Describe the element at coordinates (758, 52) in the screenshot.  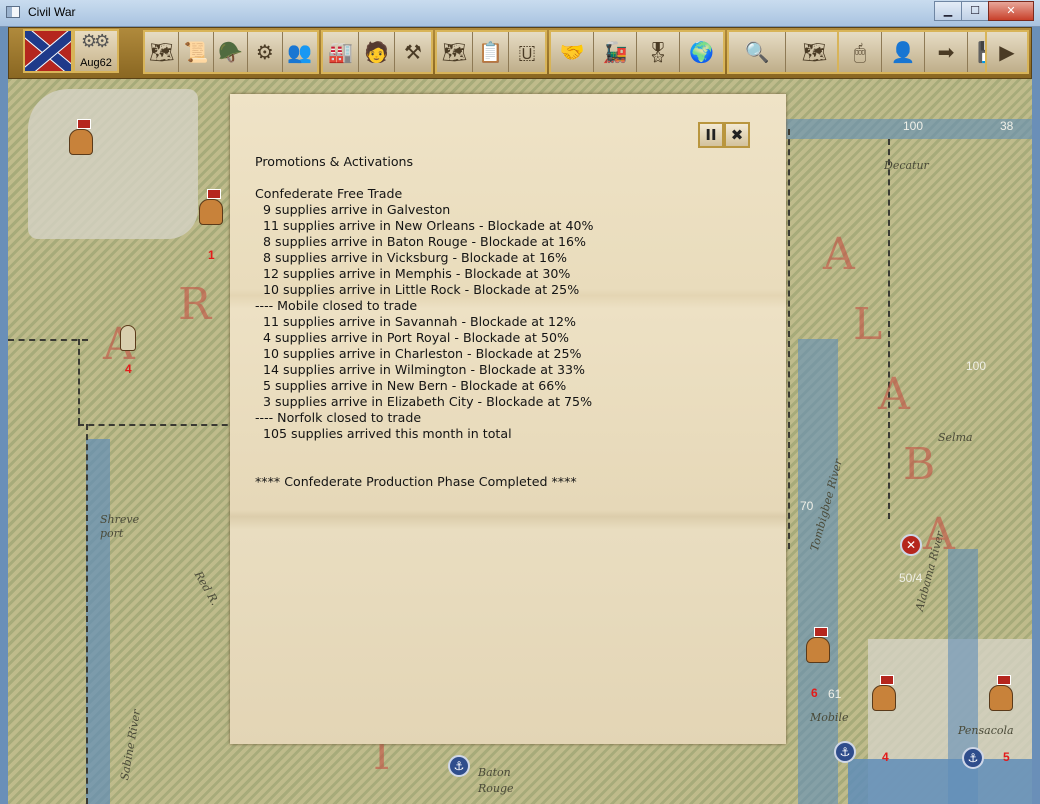
I see `toolbar-button: 🔍` at that location.